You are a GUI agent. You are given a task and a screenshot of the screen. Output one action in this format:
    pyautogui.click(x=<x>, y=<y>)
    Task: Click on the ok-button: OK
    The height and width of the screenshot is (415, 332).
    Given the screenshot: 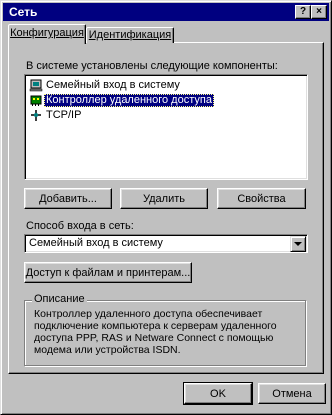 What is the action you would take?
    pyautogui.click(x=218, y=393)
    